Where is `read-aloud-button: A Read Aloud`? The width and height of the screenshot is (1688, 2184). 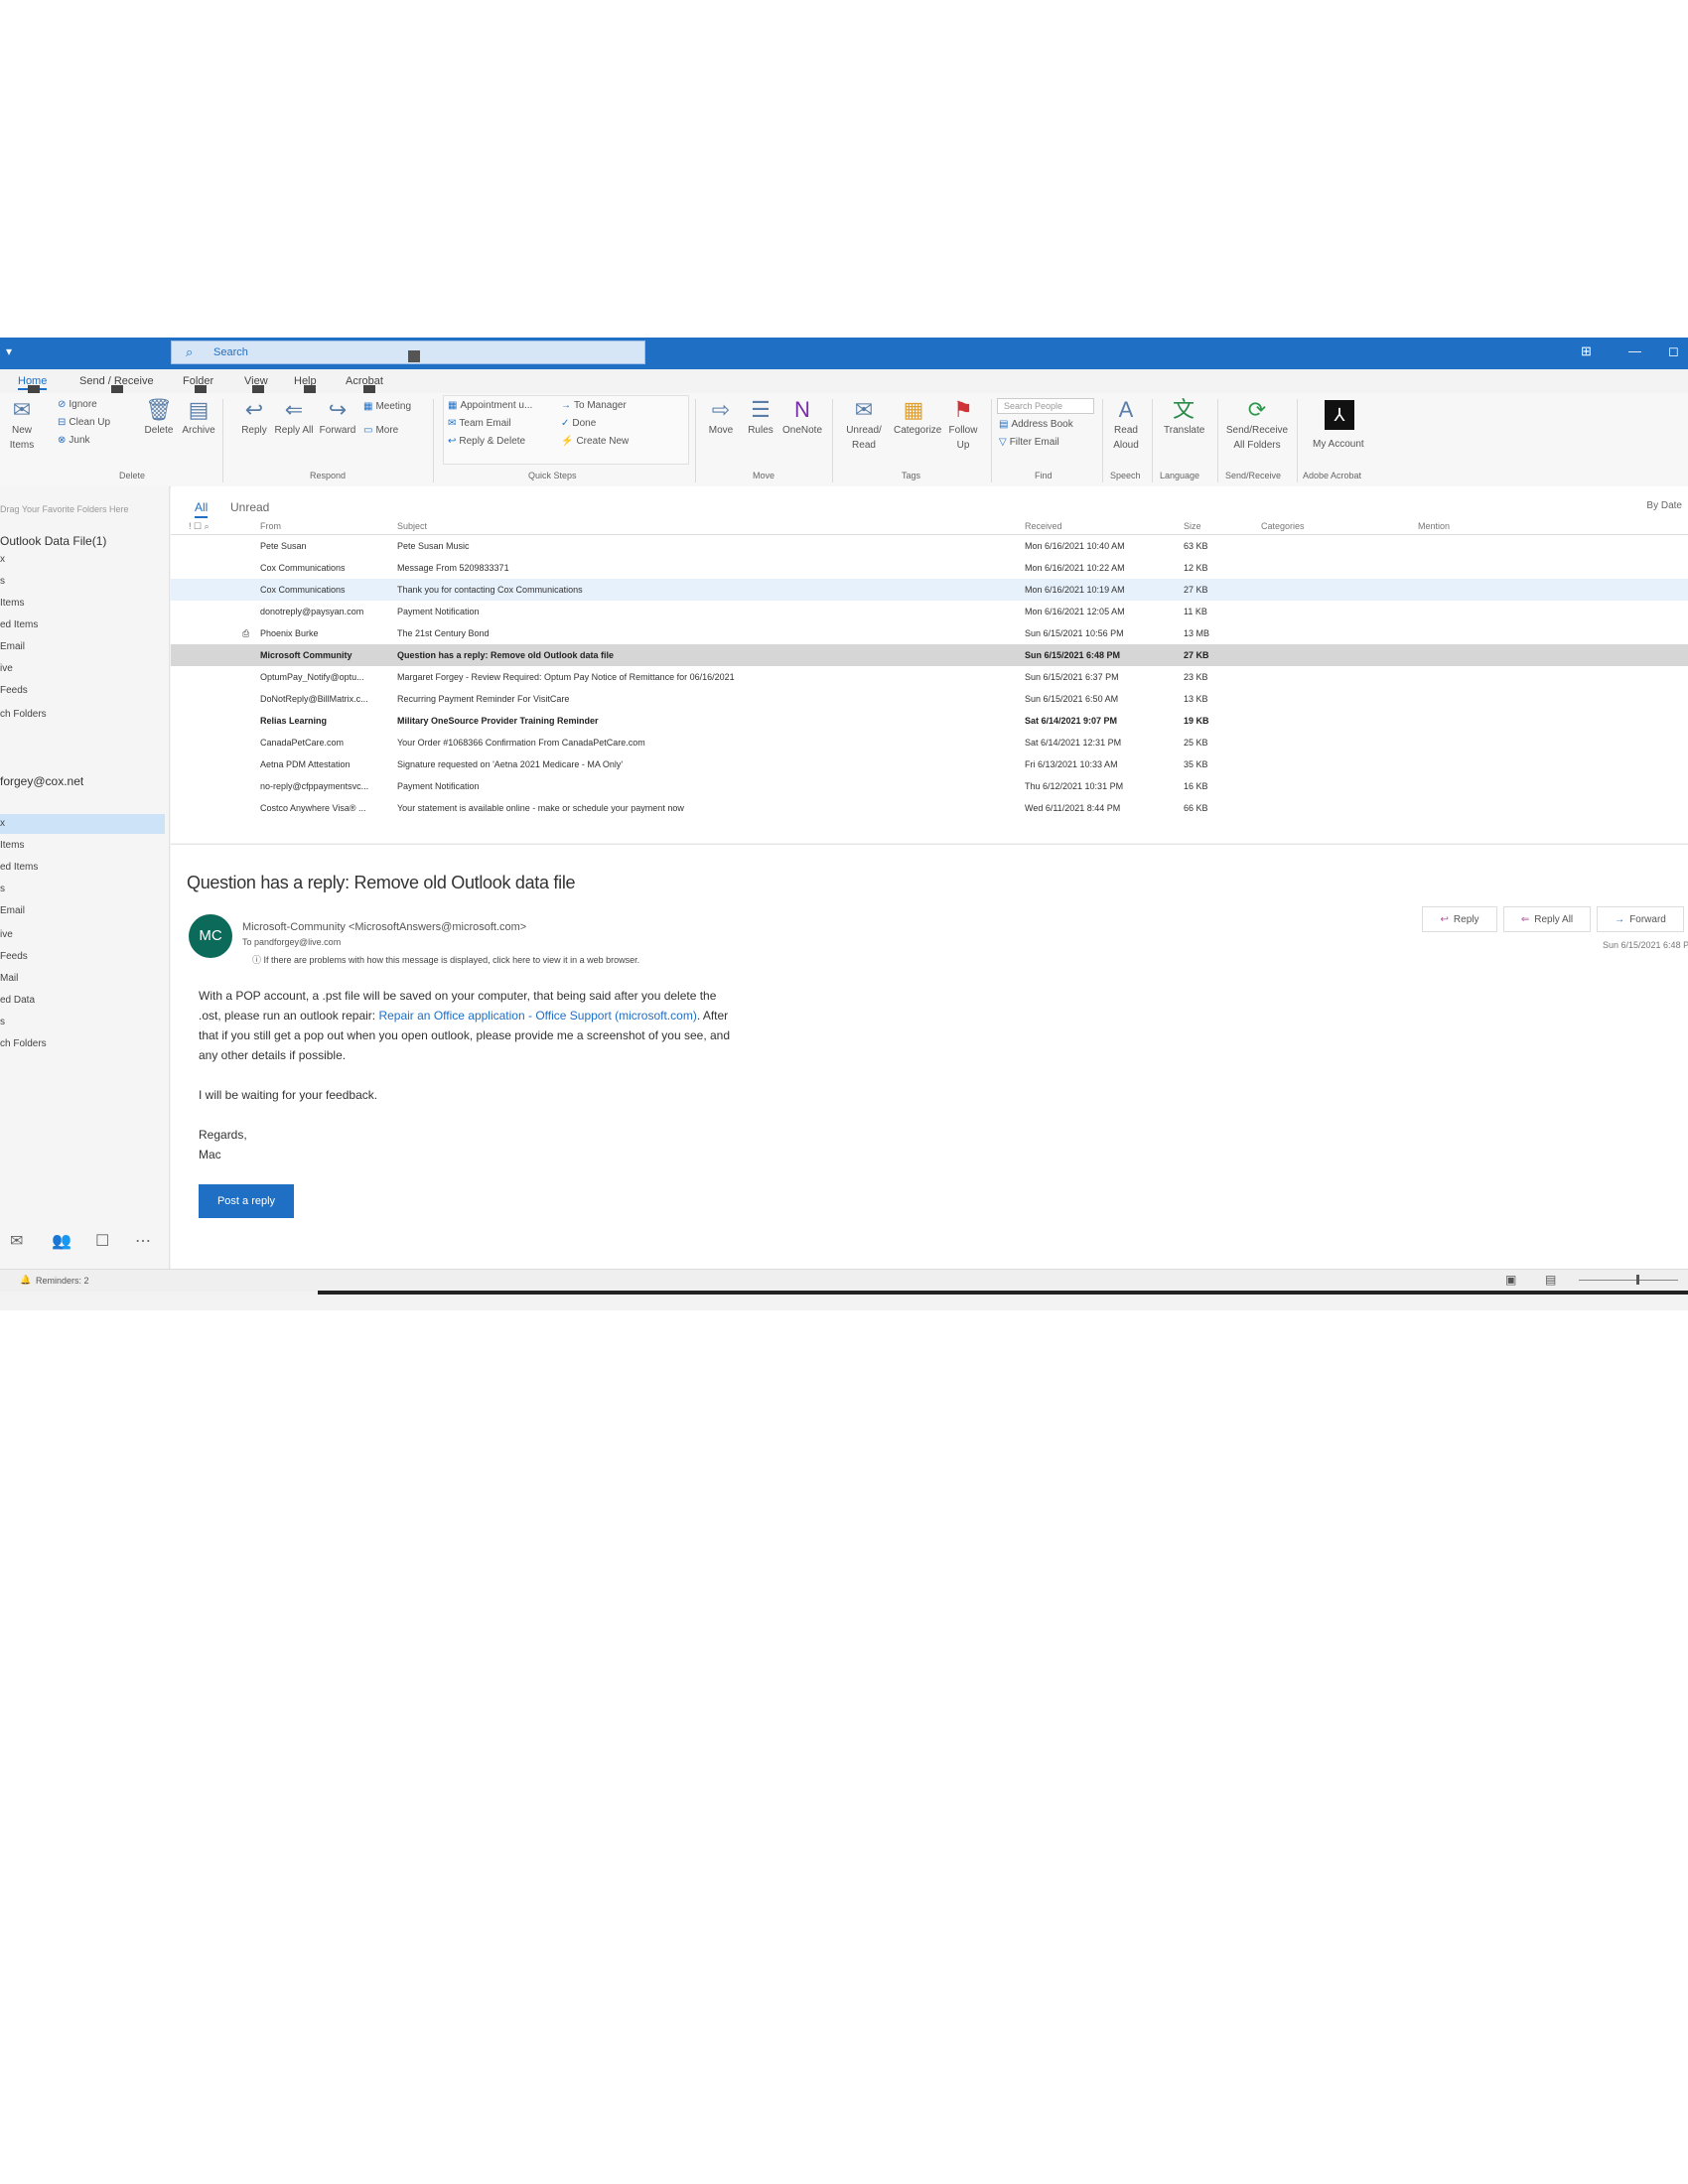 read-aloud-button: A Read Aloud is located at coordinates (1126, 425).